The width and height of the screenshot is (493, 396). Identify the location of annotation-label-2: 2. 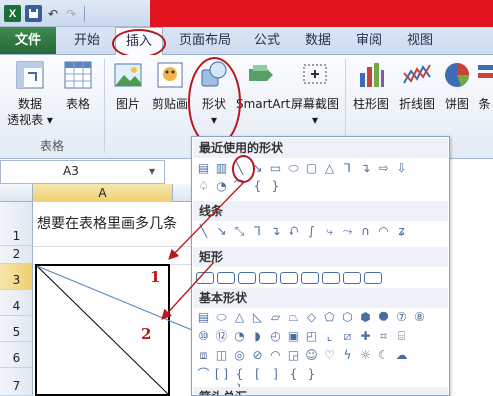
(146, 334).